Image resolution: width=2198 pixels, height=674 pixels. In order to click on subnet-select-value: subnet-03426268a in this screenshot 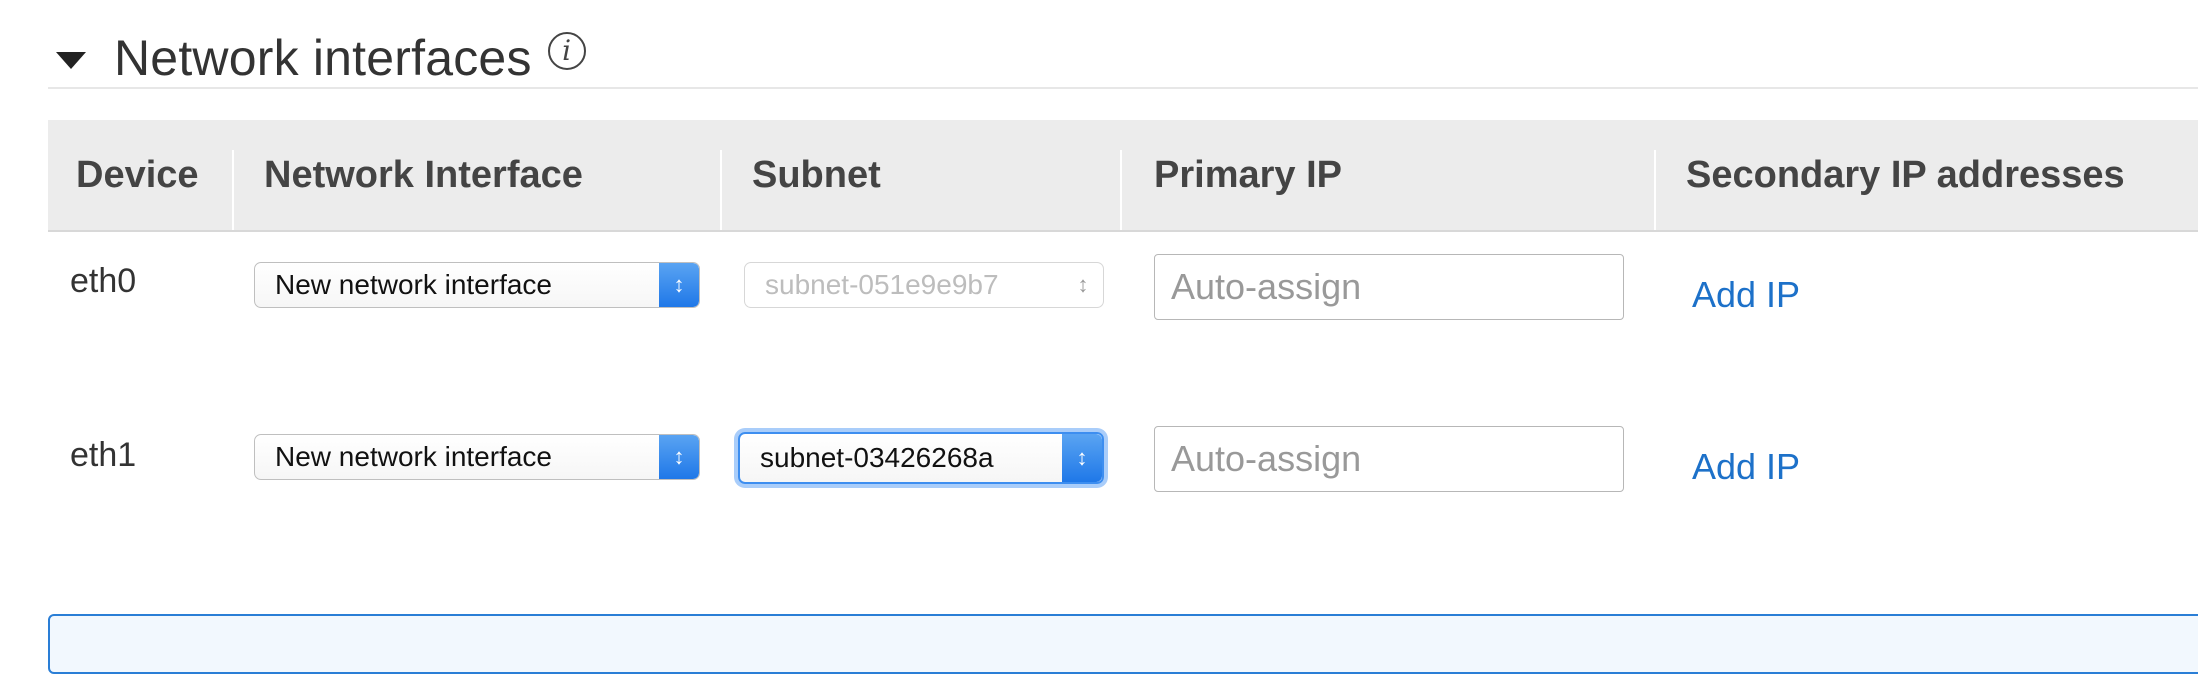, I will do `click(877, 457)`.